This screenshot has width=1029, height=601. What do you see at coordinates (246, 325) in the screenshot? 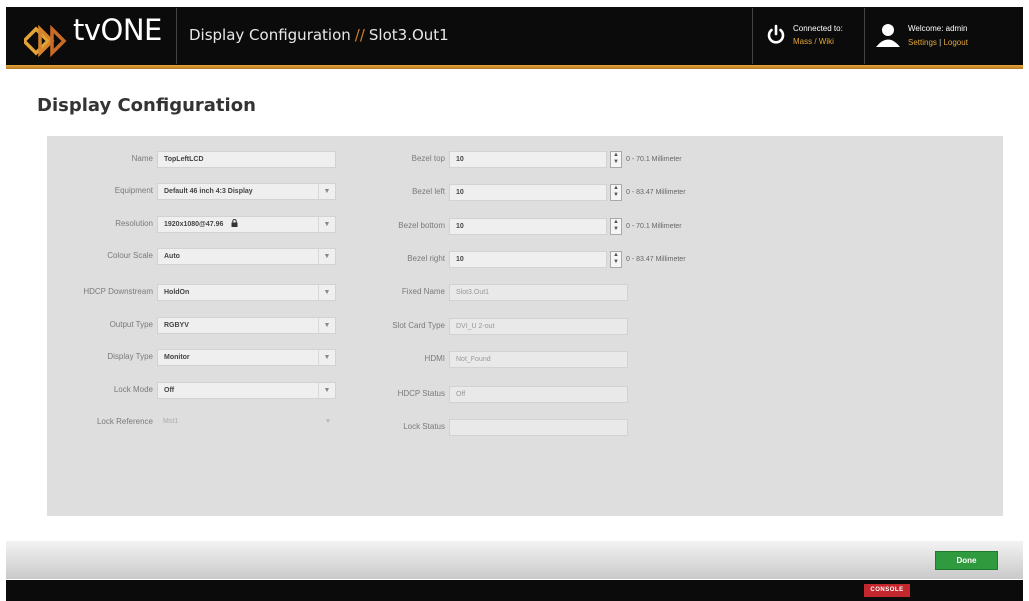
I see `output-type-select: RGBYV ▼` at bounding box center [246, 325].